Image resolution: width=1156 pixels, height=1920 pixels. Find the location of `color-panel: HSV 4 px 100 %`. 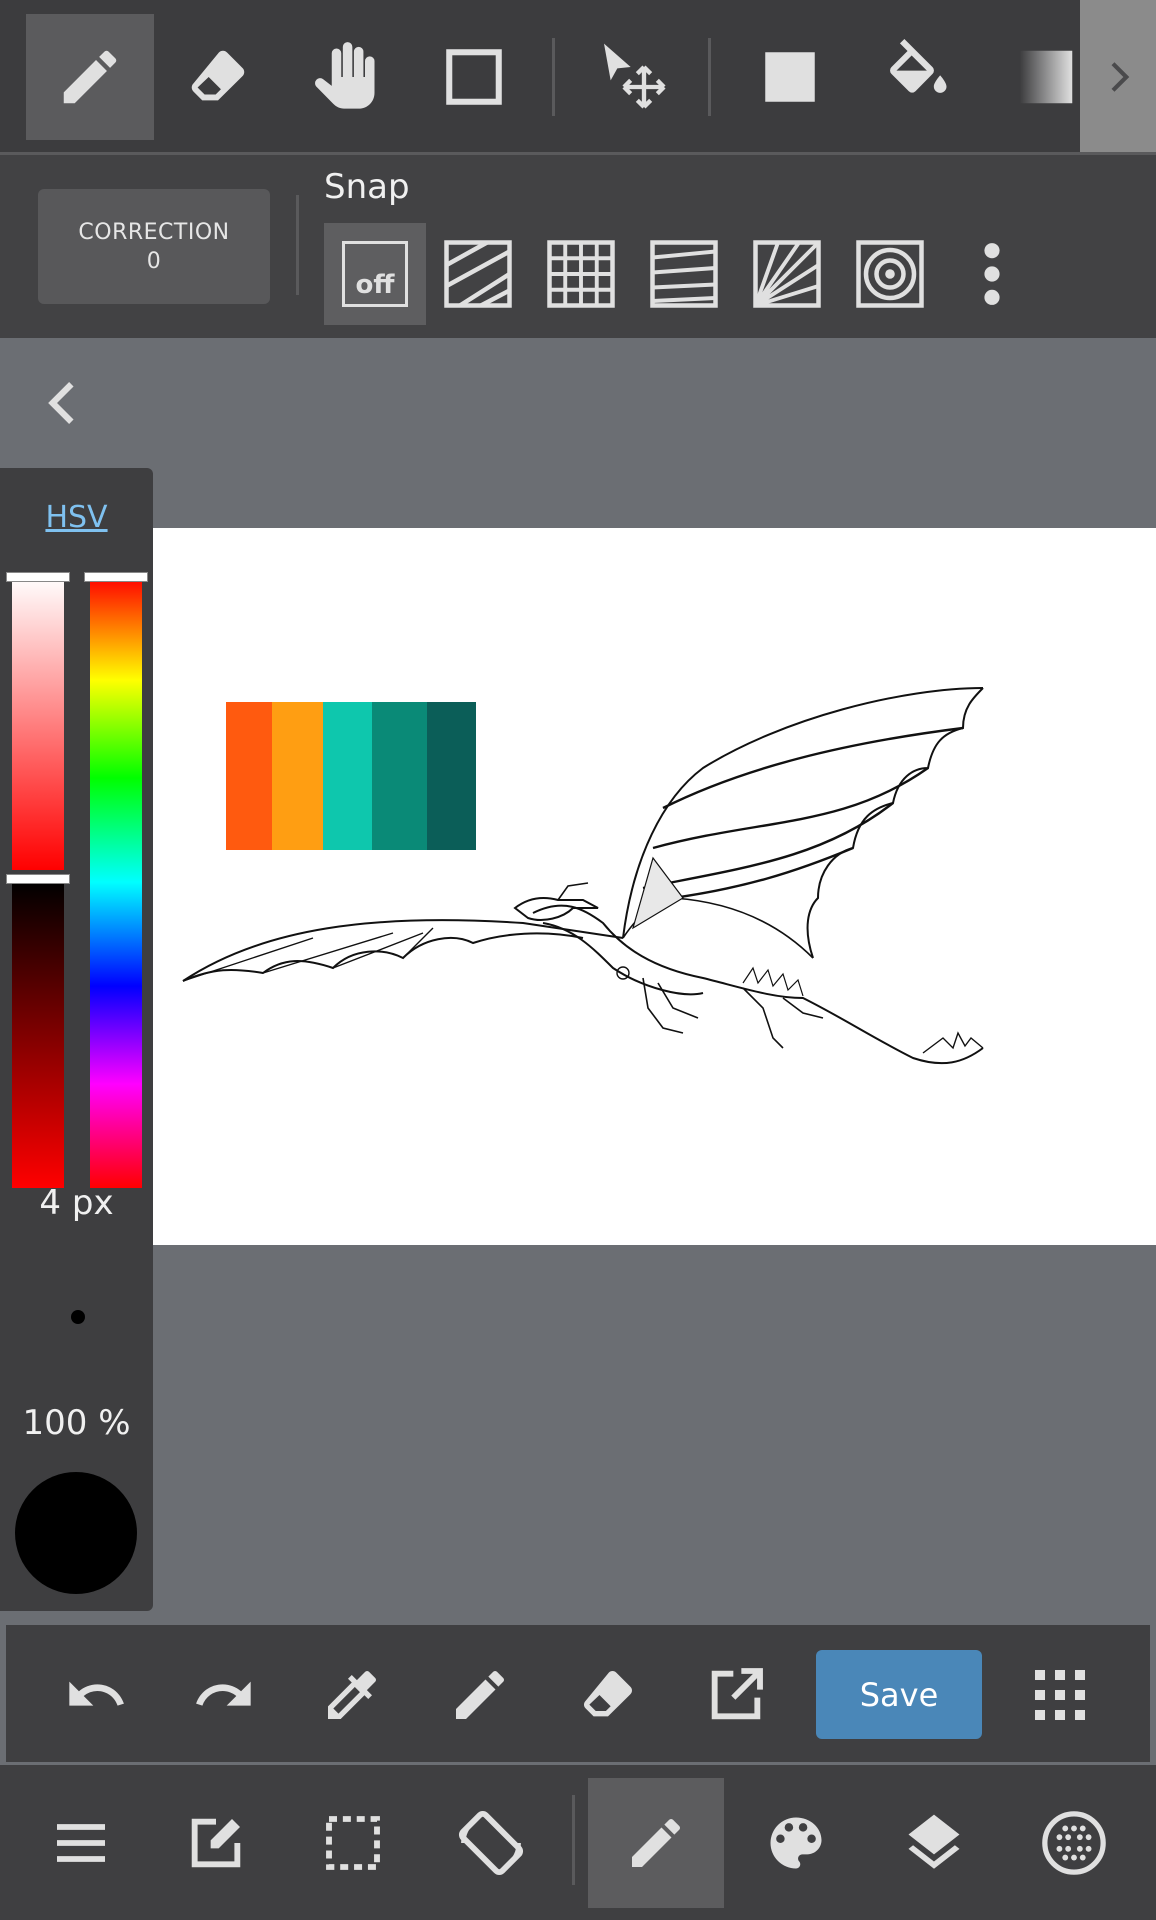

color-panel: HSV 4 px 100 % is located at coordinates (76, 1039).